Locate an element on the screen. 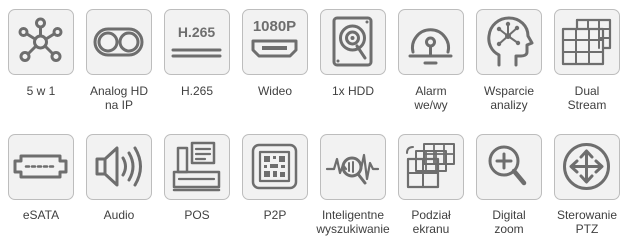 This screenshot has width=622, height=246. hdmi-port-icon: 1080P is located at coordinates (275, 42).